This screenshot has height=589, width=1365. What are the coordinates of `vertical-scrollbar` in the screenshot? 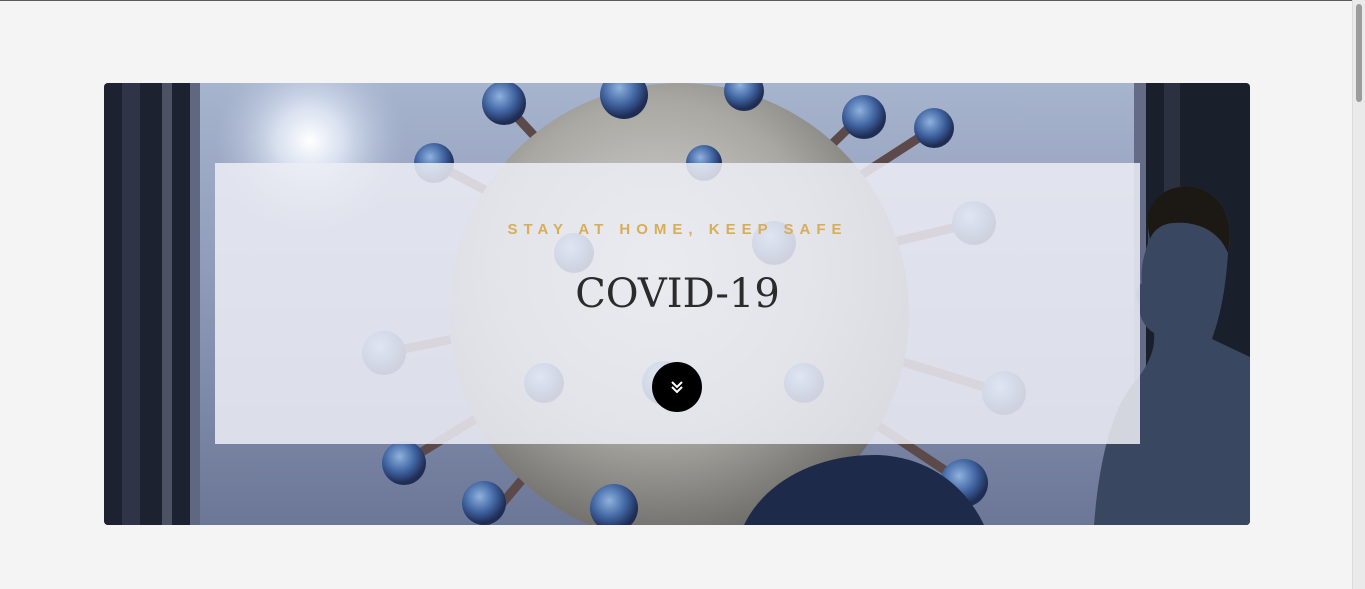 It's located at (1358, 294).